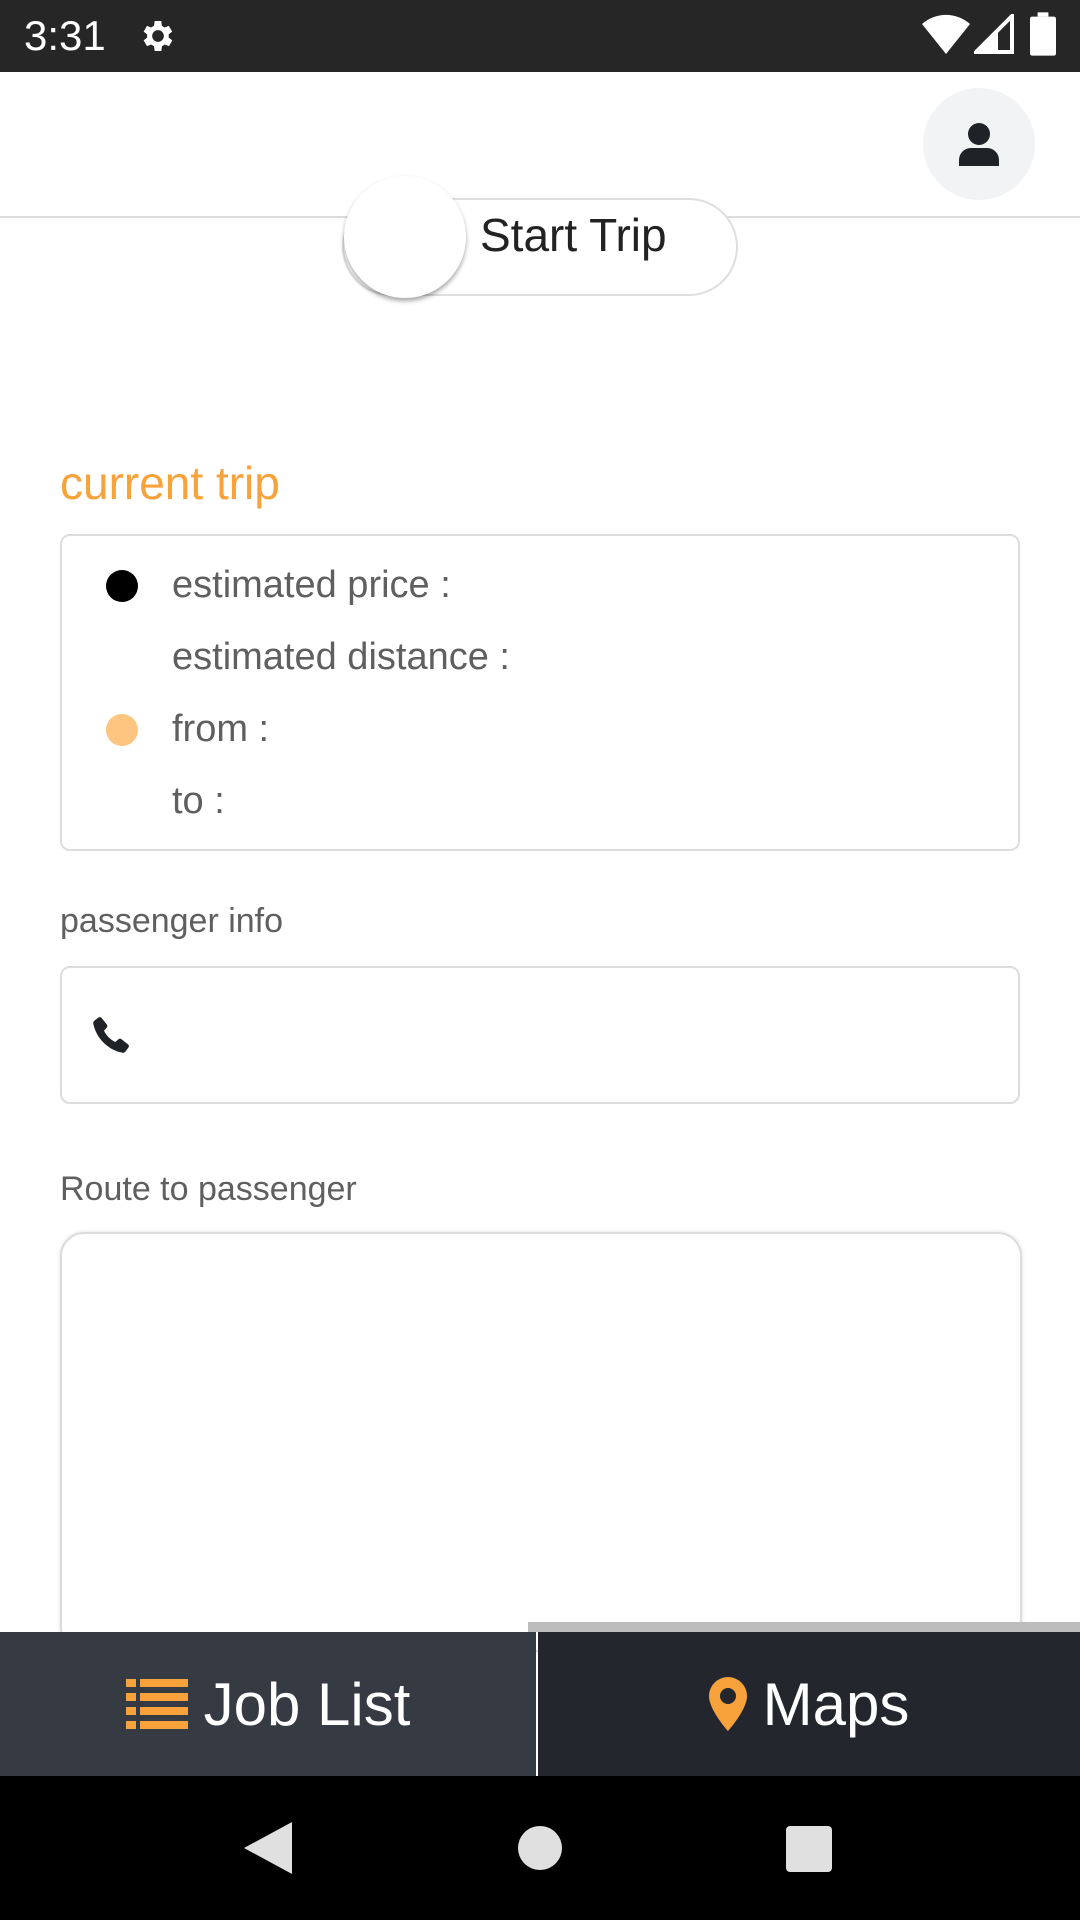 This screenshot has height=1920, width=1080. Describe the element at coordinates (809, 1849) in the screenshot. I see `recents-icon` at that location.